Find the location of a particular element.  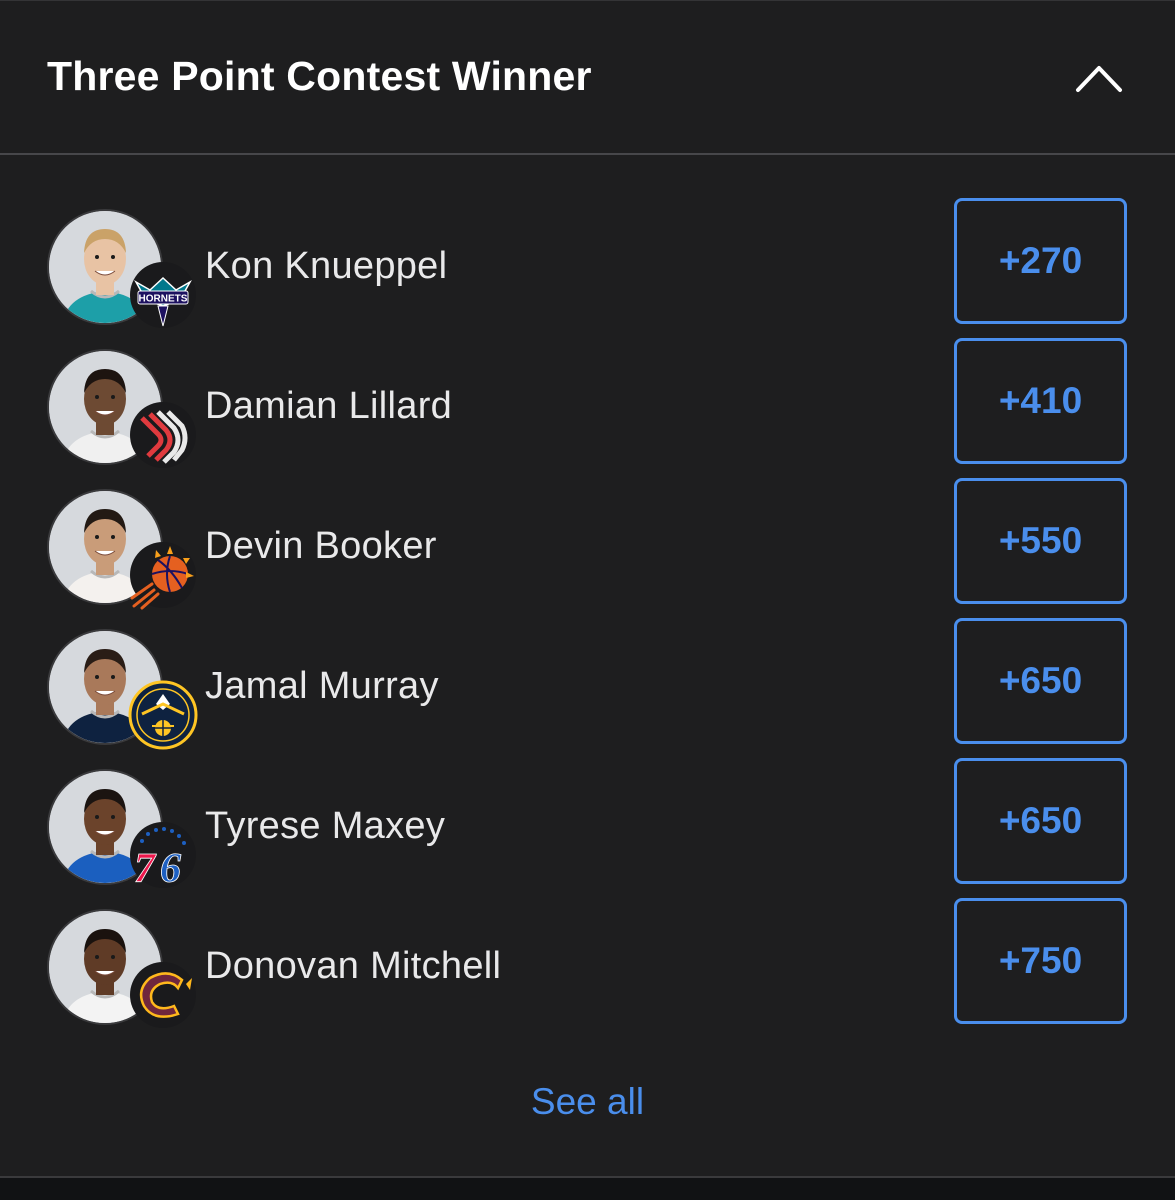

odds-value: +270 is located at coordinates (1040, 260).